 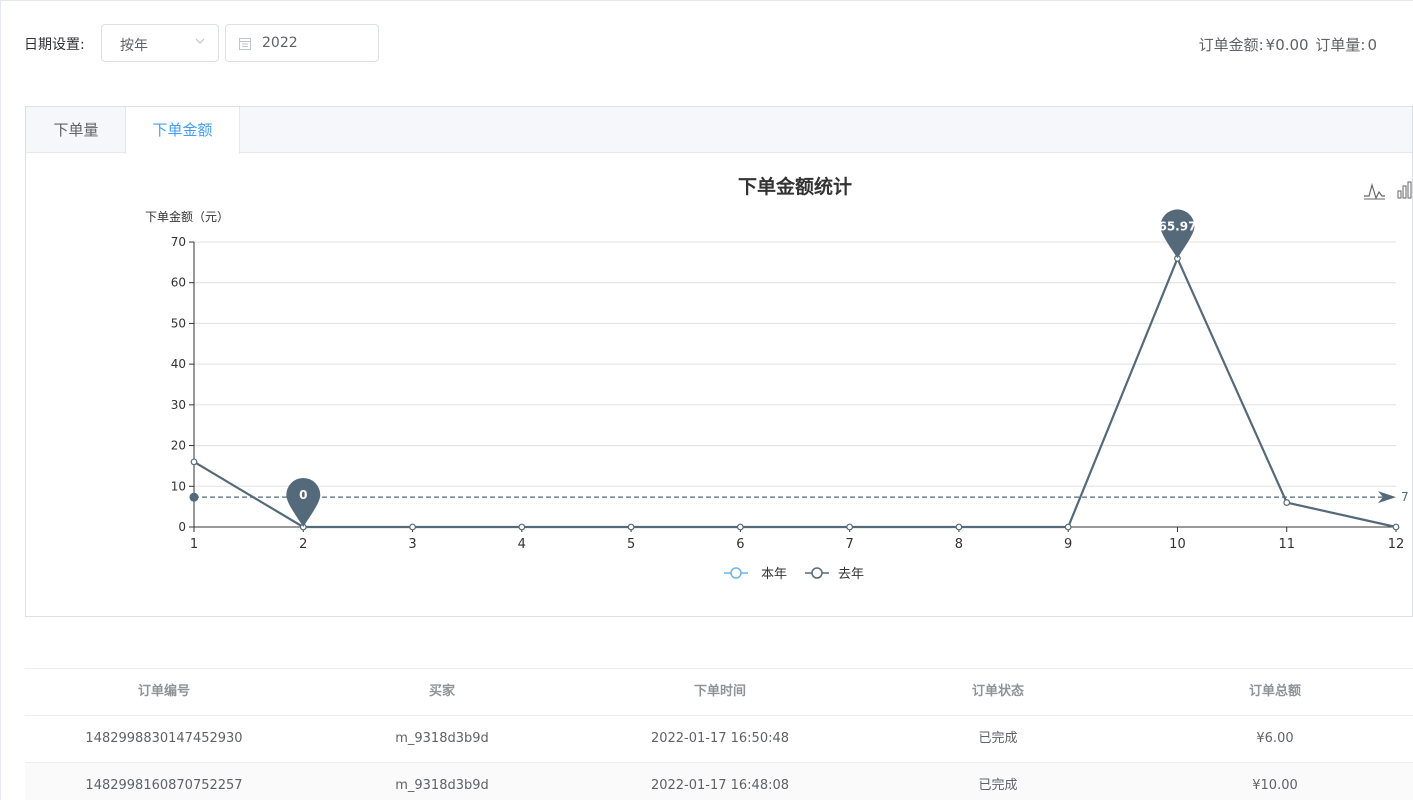 I want to click on x-tick-label: 8, so click(x=959, y=544).